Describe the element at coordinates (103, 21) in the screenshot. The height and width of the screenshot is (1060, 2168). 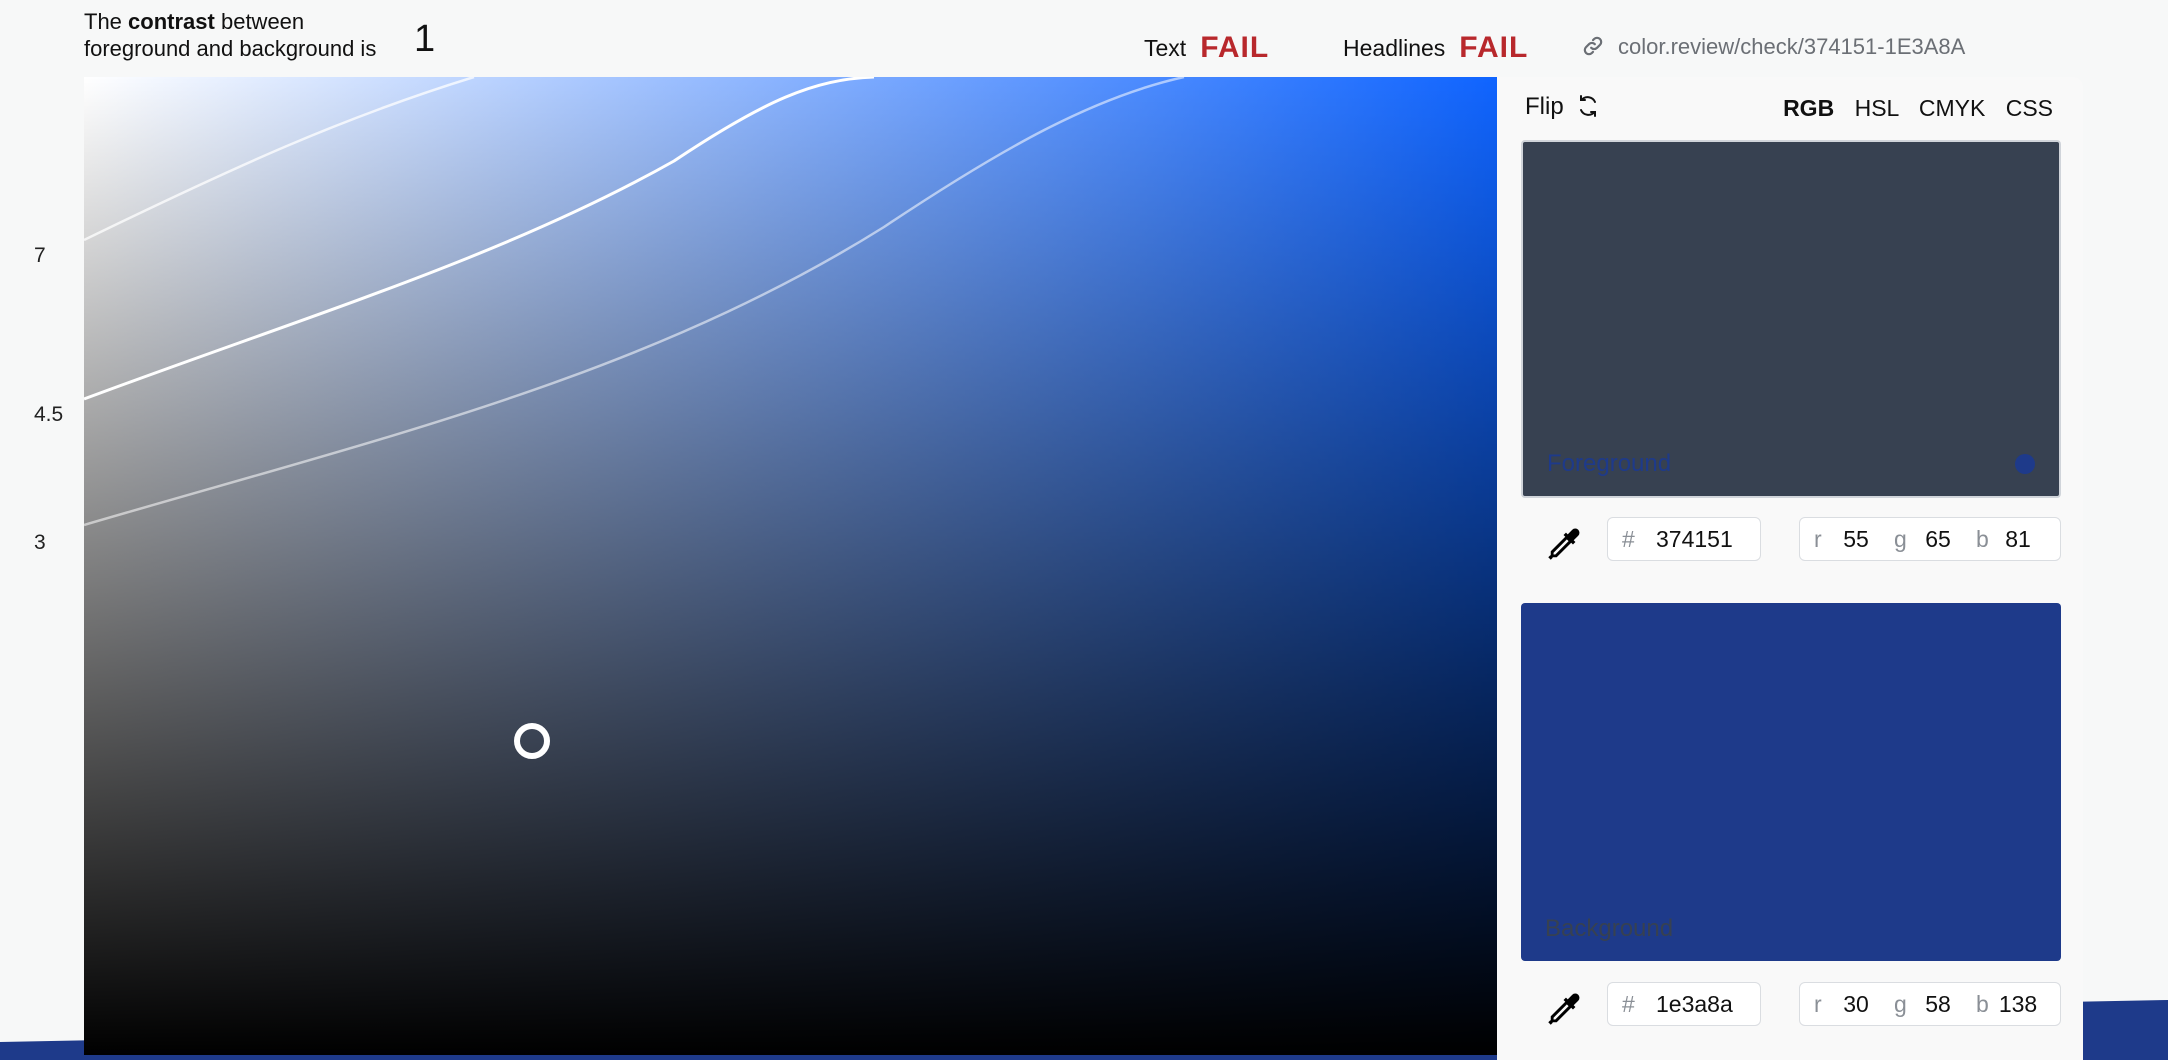
I see `statement-prefix: The` at that location.